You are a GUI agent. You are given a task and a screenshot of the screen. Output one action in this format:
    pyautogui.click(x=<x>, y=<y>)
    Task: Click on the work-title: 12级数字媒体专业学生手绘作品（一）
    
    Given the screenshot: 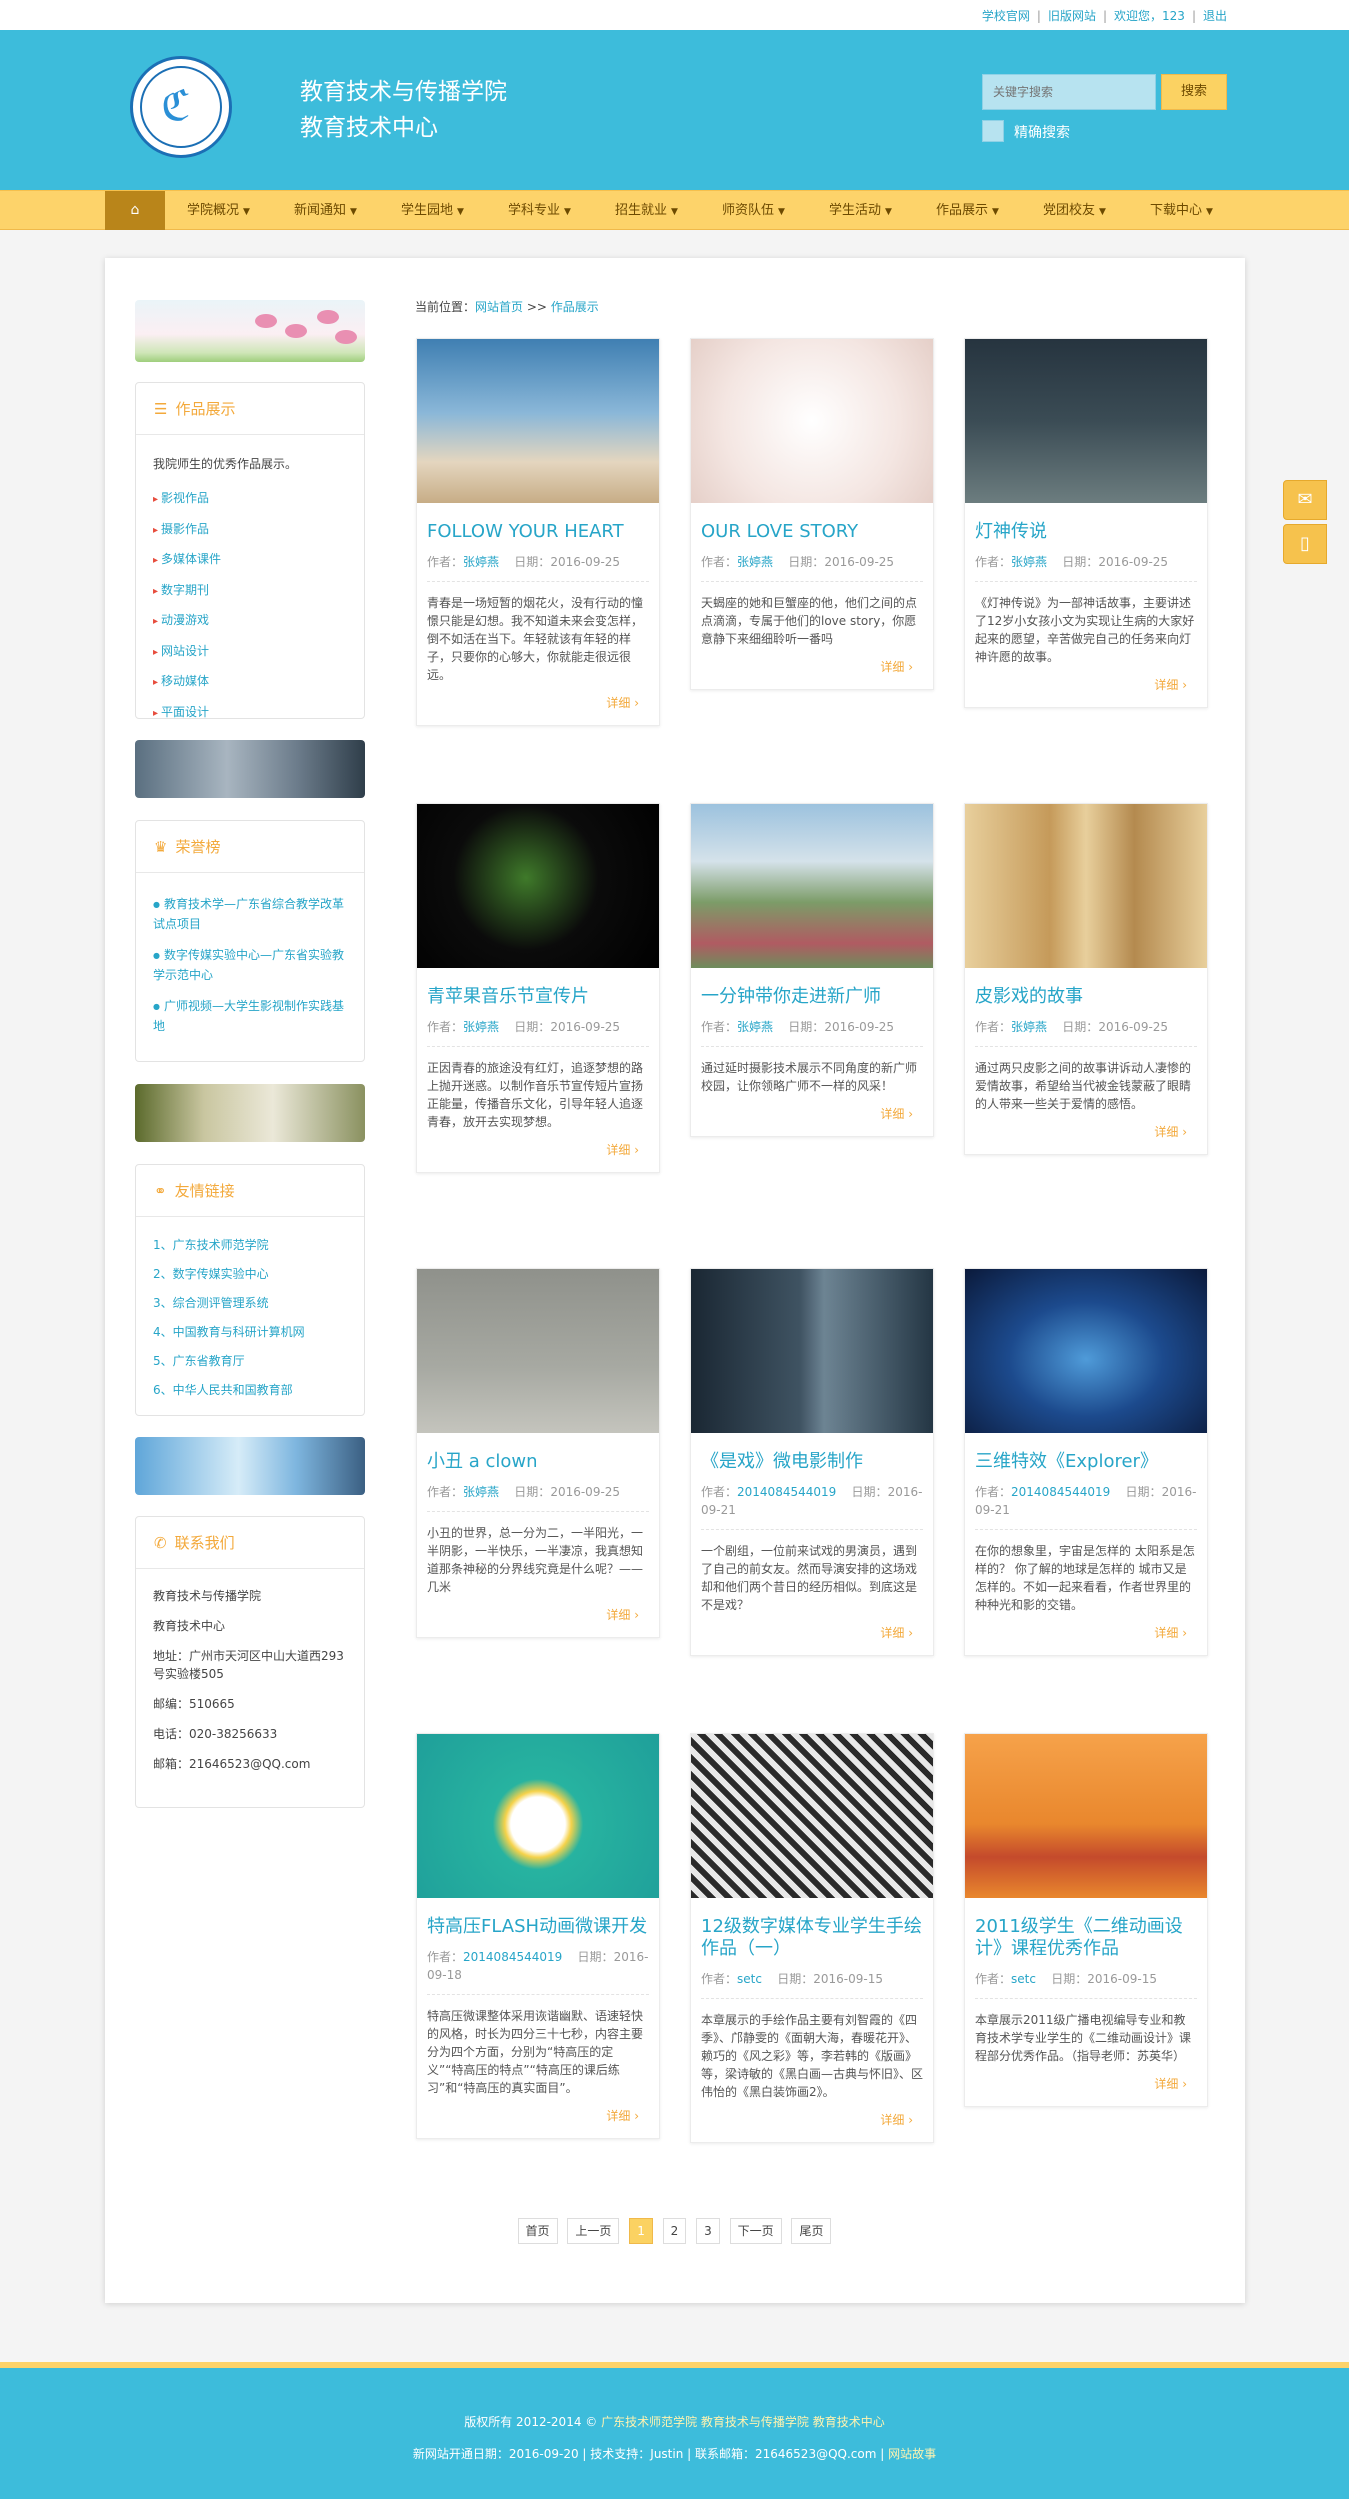 What is the action you would take?
    pyautogui.click(x=812, y=1929)
    